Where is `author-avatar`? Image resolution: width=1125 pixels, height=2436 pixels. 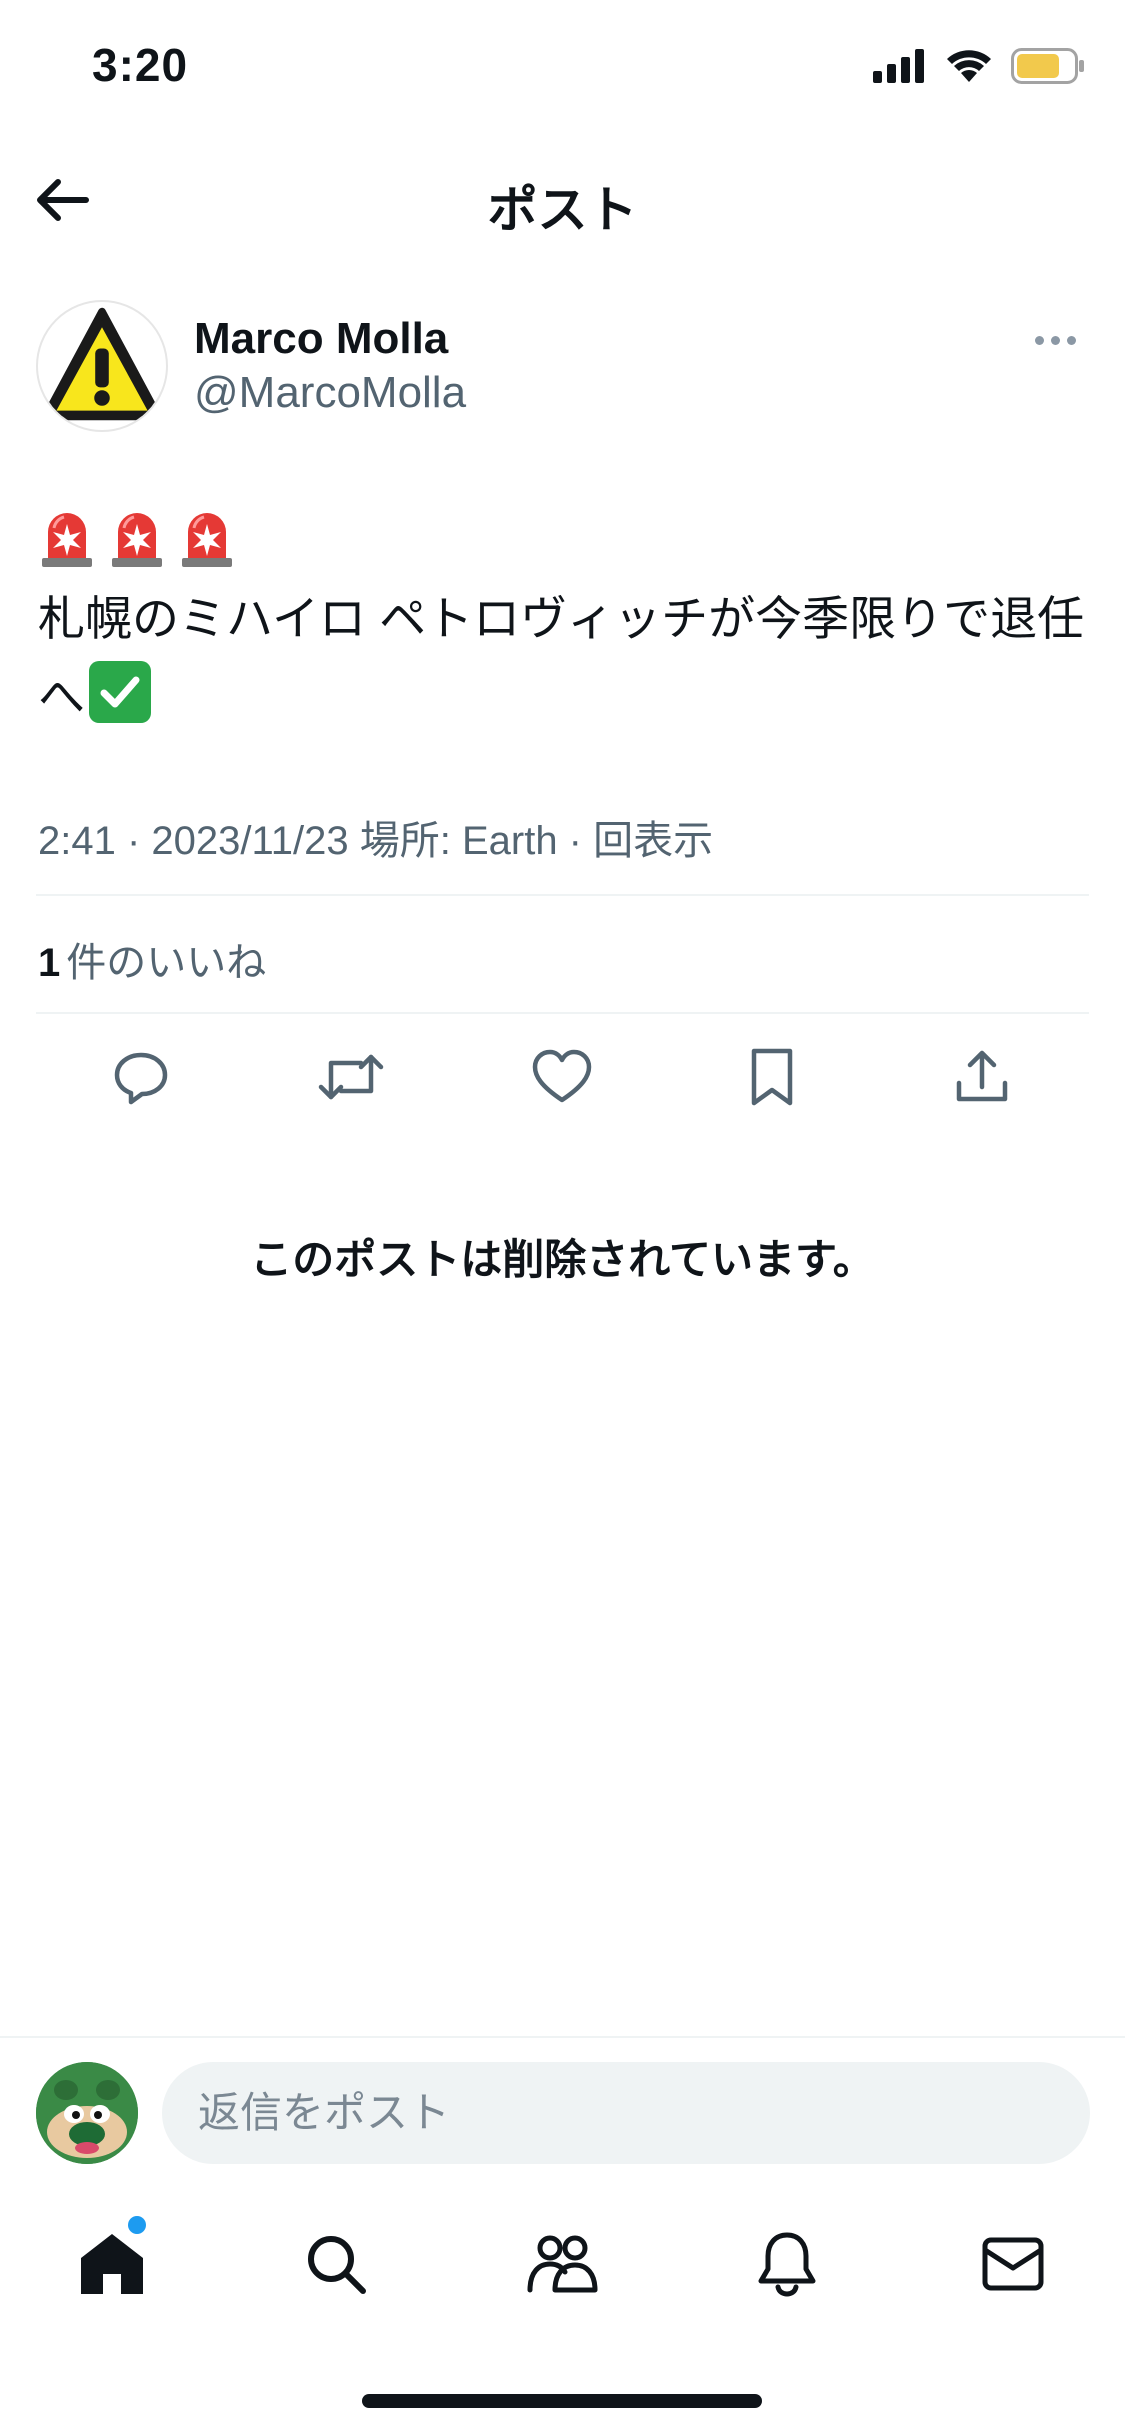
author-avatar is located at coordinates (102, 366).